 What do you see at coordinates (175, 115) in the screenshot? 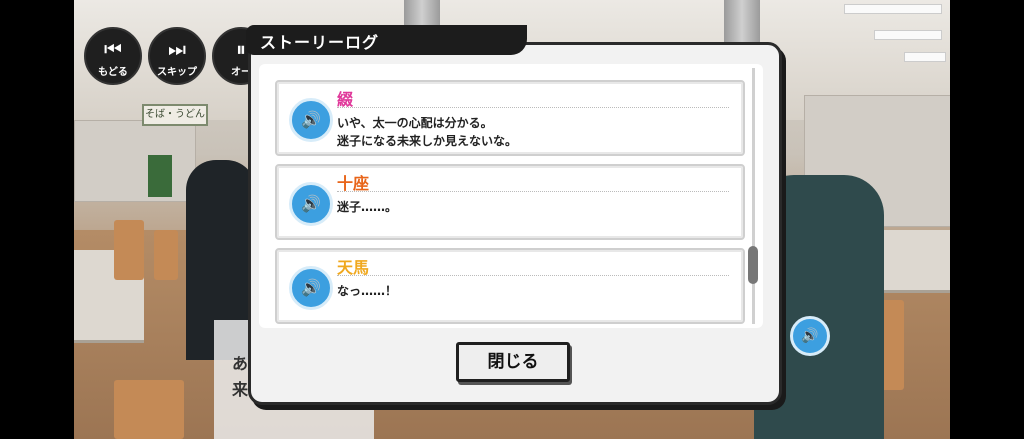
I see `menu-sign: そば・うどん` at bounding box center [175, 115].